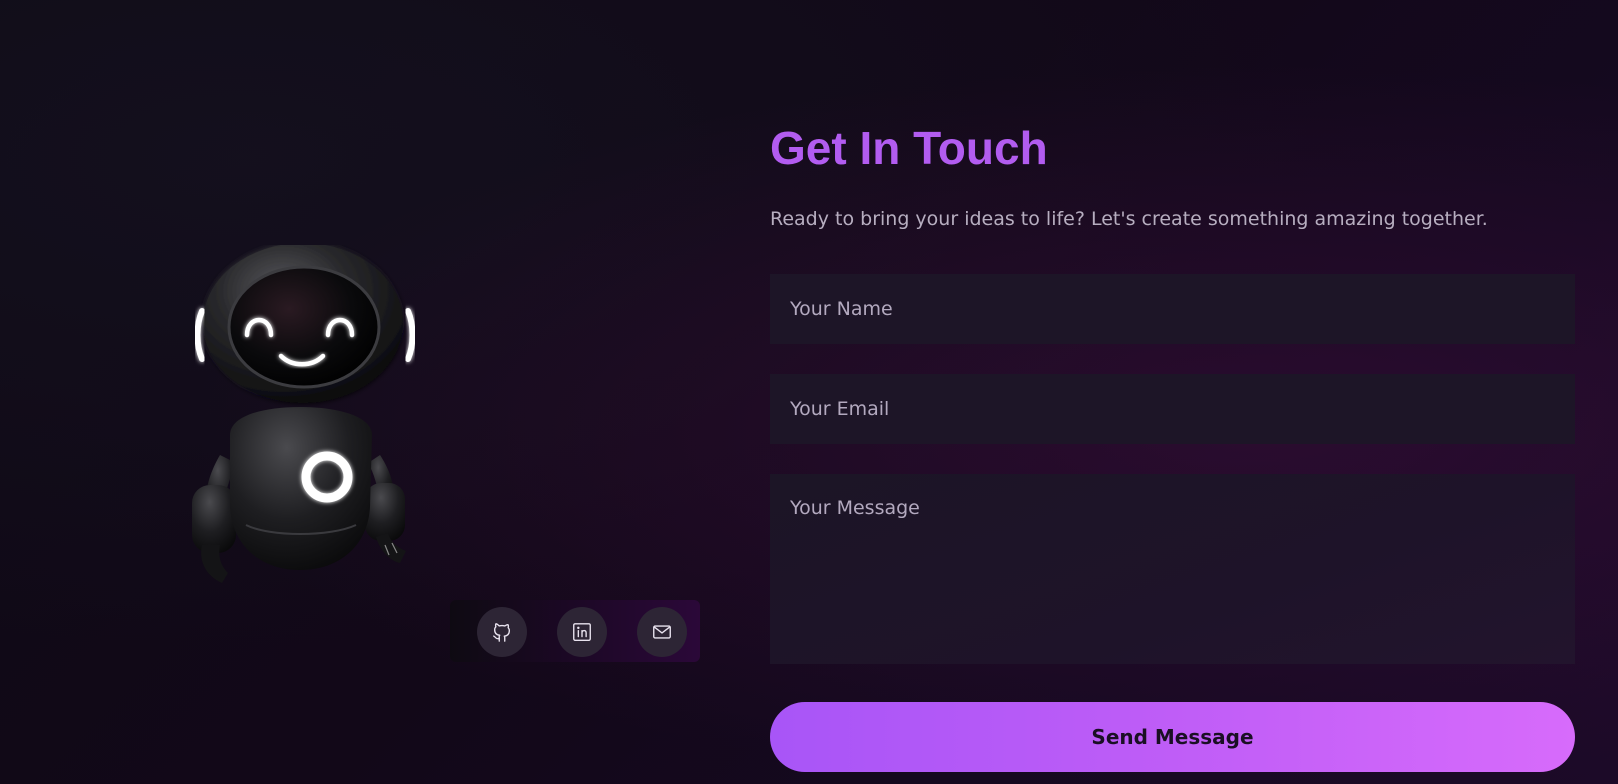 The height and width of the screenshot is (784, 1618). What do you see at coordinates (1172, 409) in the screenshot?
I see `email-input` at bounding box center [1172, 409].